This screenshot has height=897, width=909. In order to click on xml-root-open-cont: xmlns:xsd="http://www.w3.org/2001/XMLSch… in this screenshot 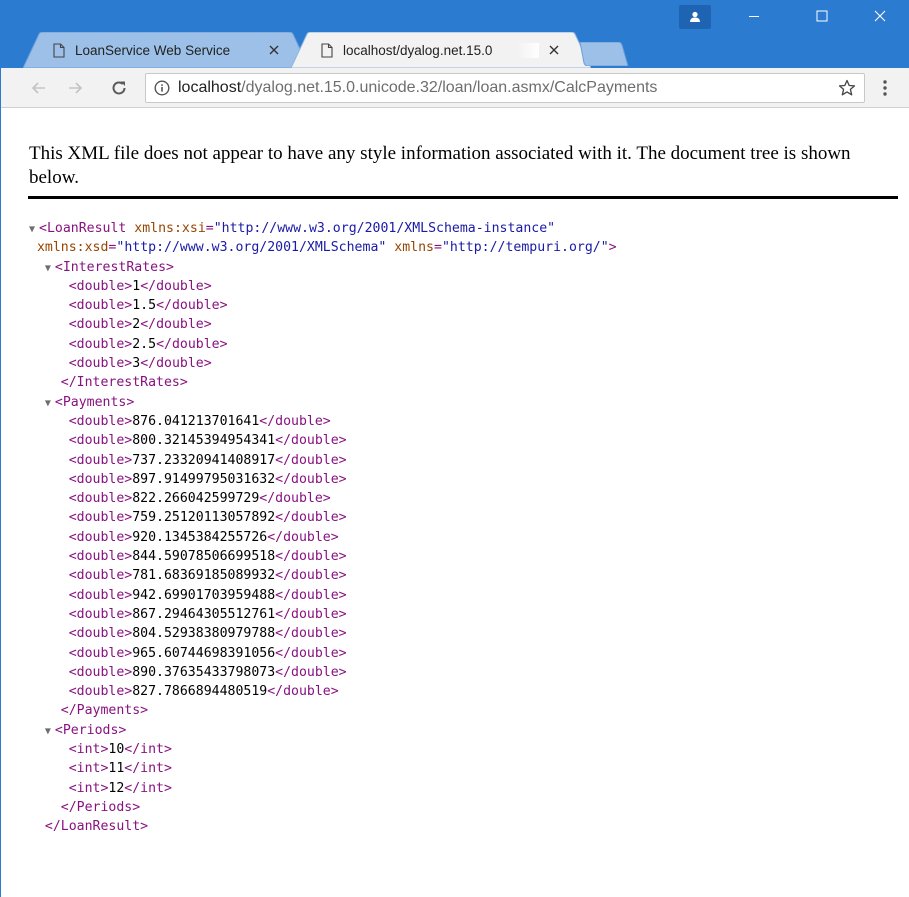, I will do `click(326, 248)`.